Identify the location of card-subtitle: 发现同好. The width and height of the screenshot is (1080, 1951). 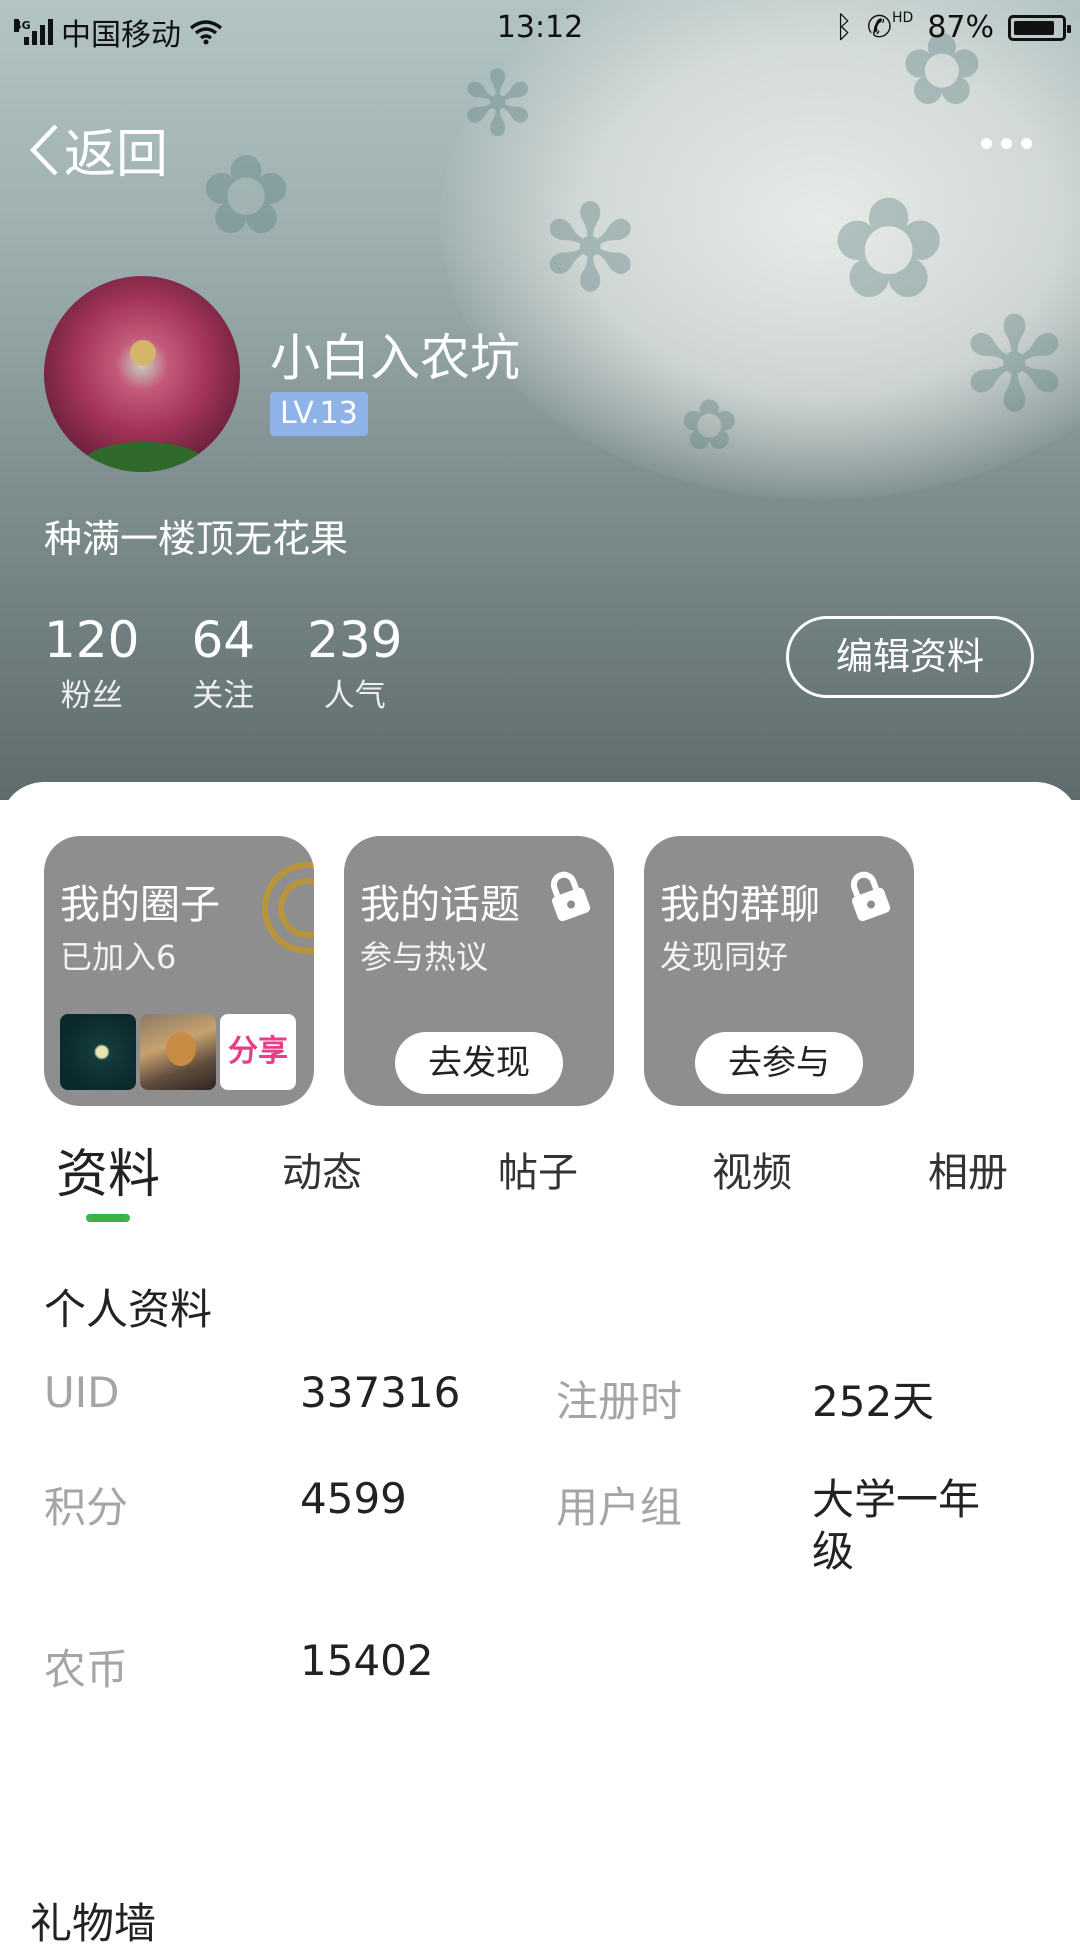
(724, 957).